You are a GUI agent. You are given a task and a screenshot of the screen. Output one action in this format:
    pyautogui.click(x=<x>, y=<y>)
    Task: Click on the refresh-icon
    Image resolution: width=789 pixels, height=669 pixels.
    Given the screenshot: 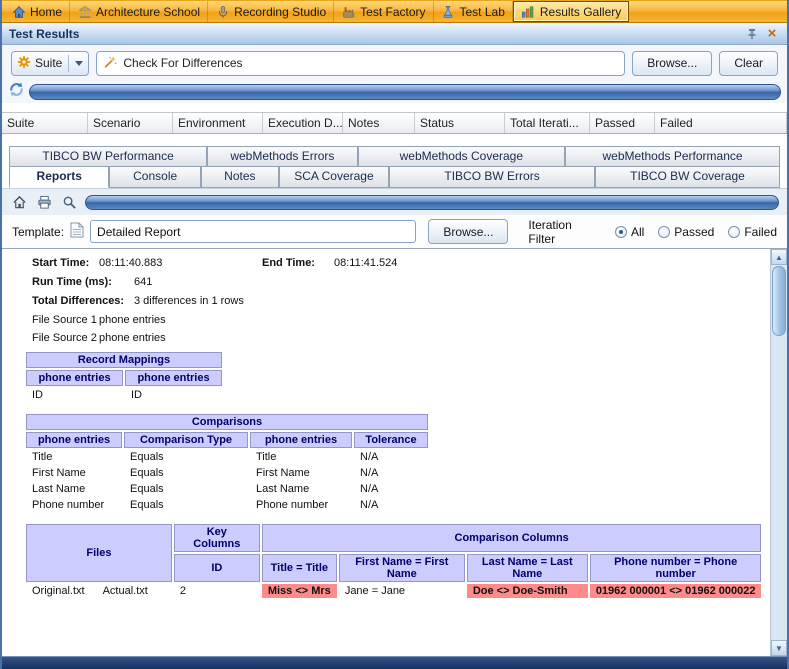 What is the action you would take?
    pyautogui.click(x=16, y=92)
    